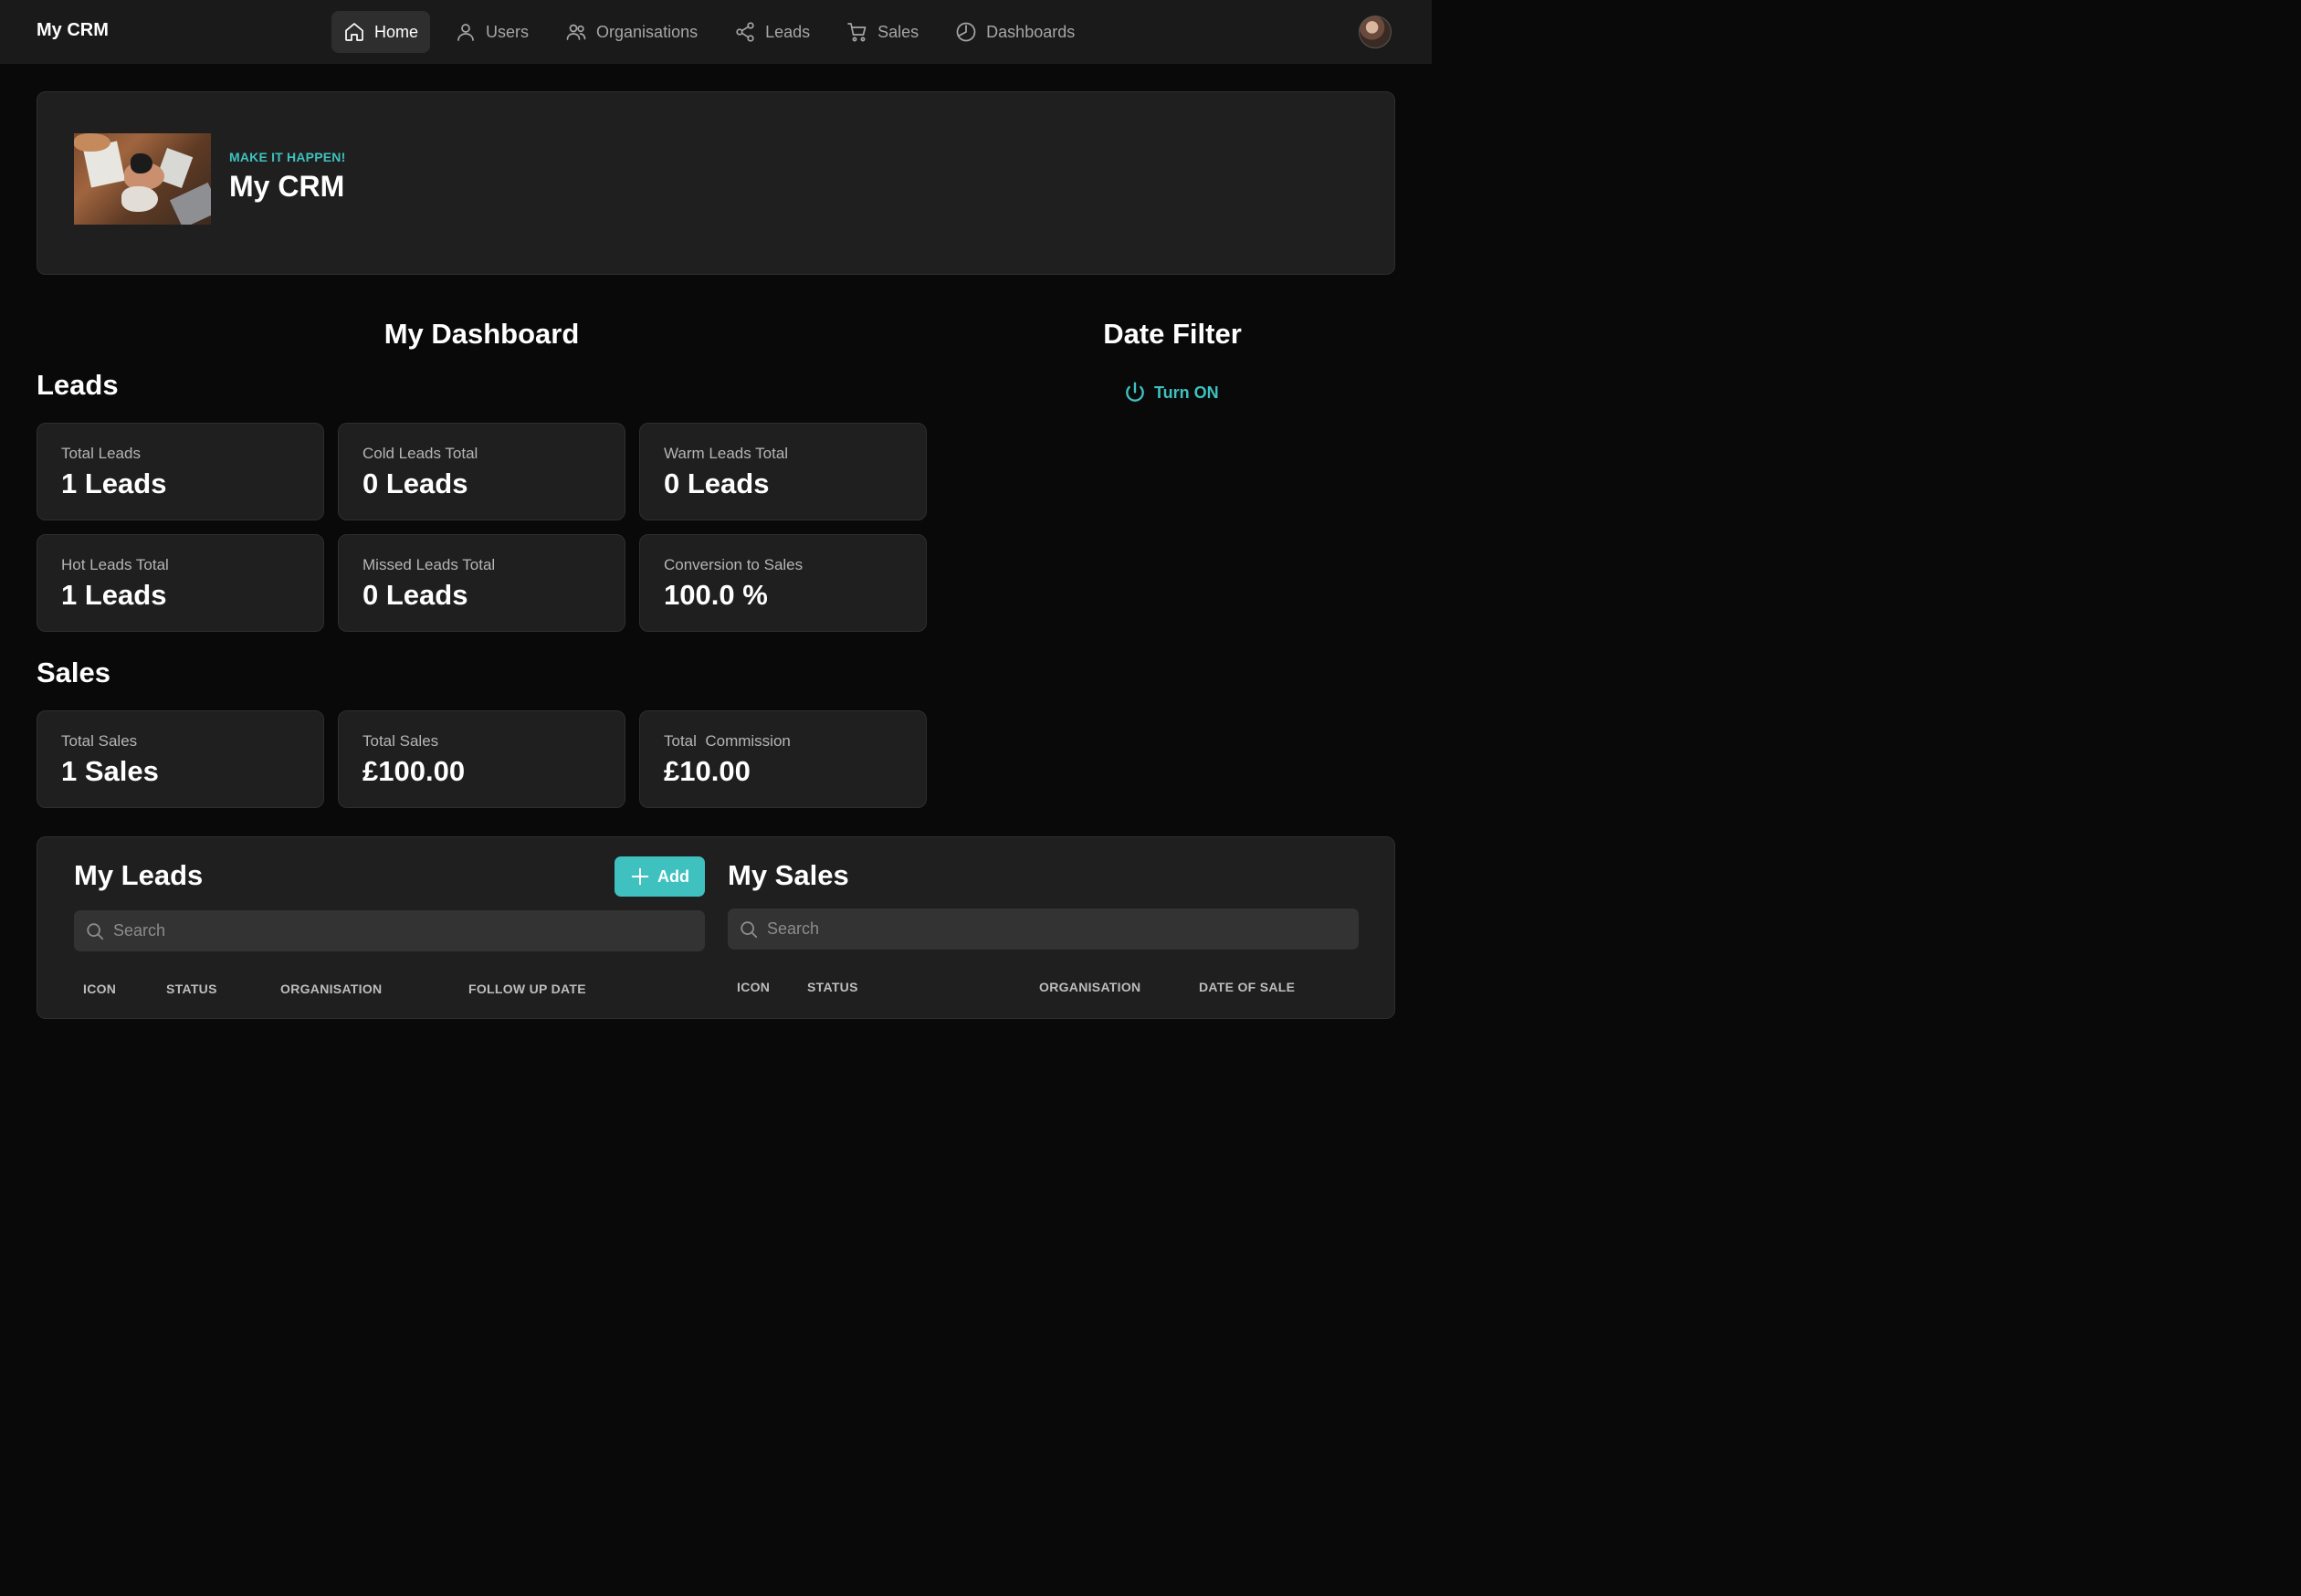 The height and width of the screenshot is (1596, 2301). What do you see at coordinates (396, 31) in the screenshot?
I see `nav-item-label: Home` at bounding box center [396, 31].